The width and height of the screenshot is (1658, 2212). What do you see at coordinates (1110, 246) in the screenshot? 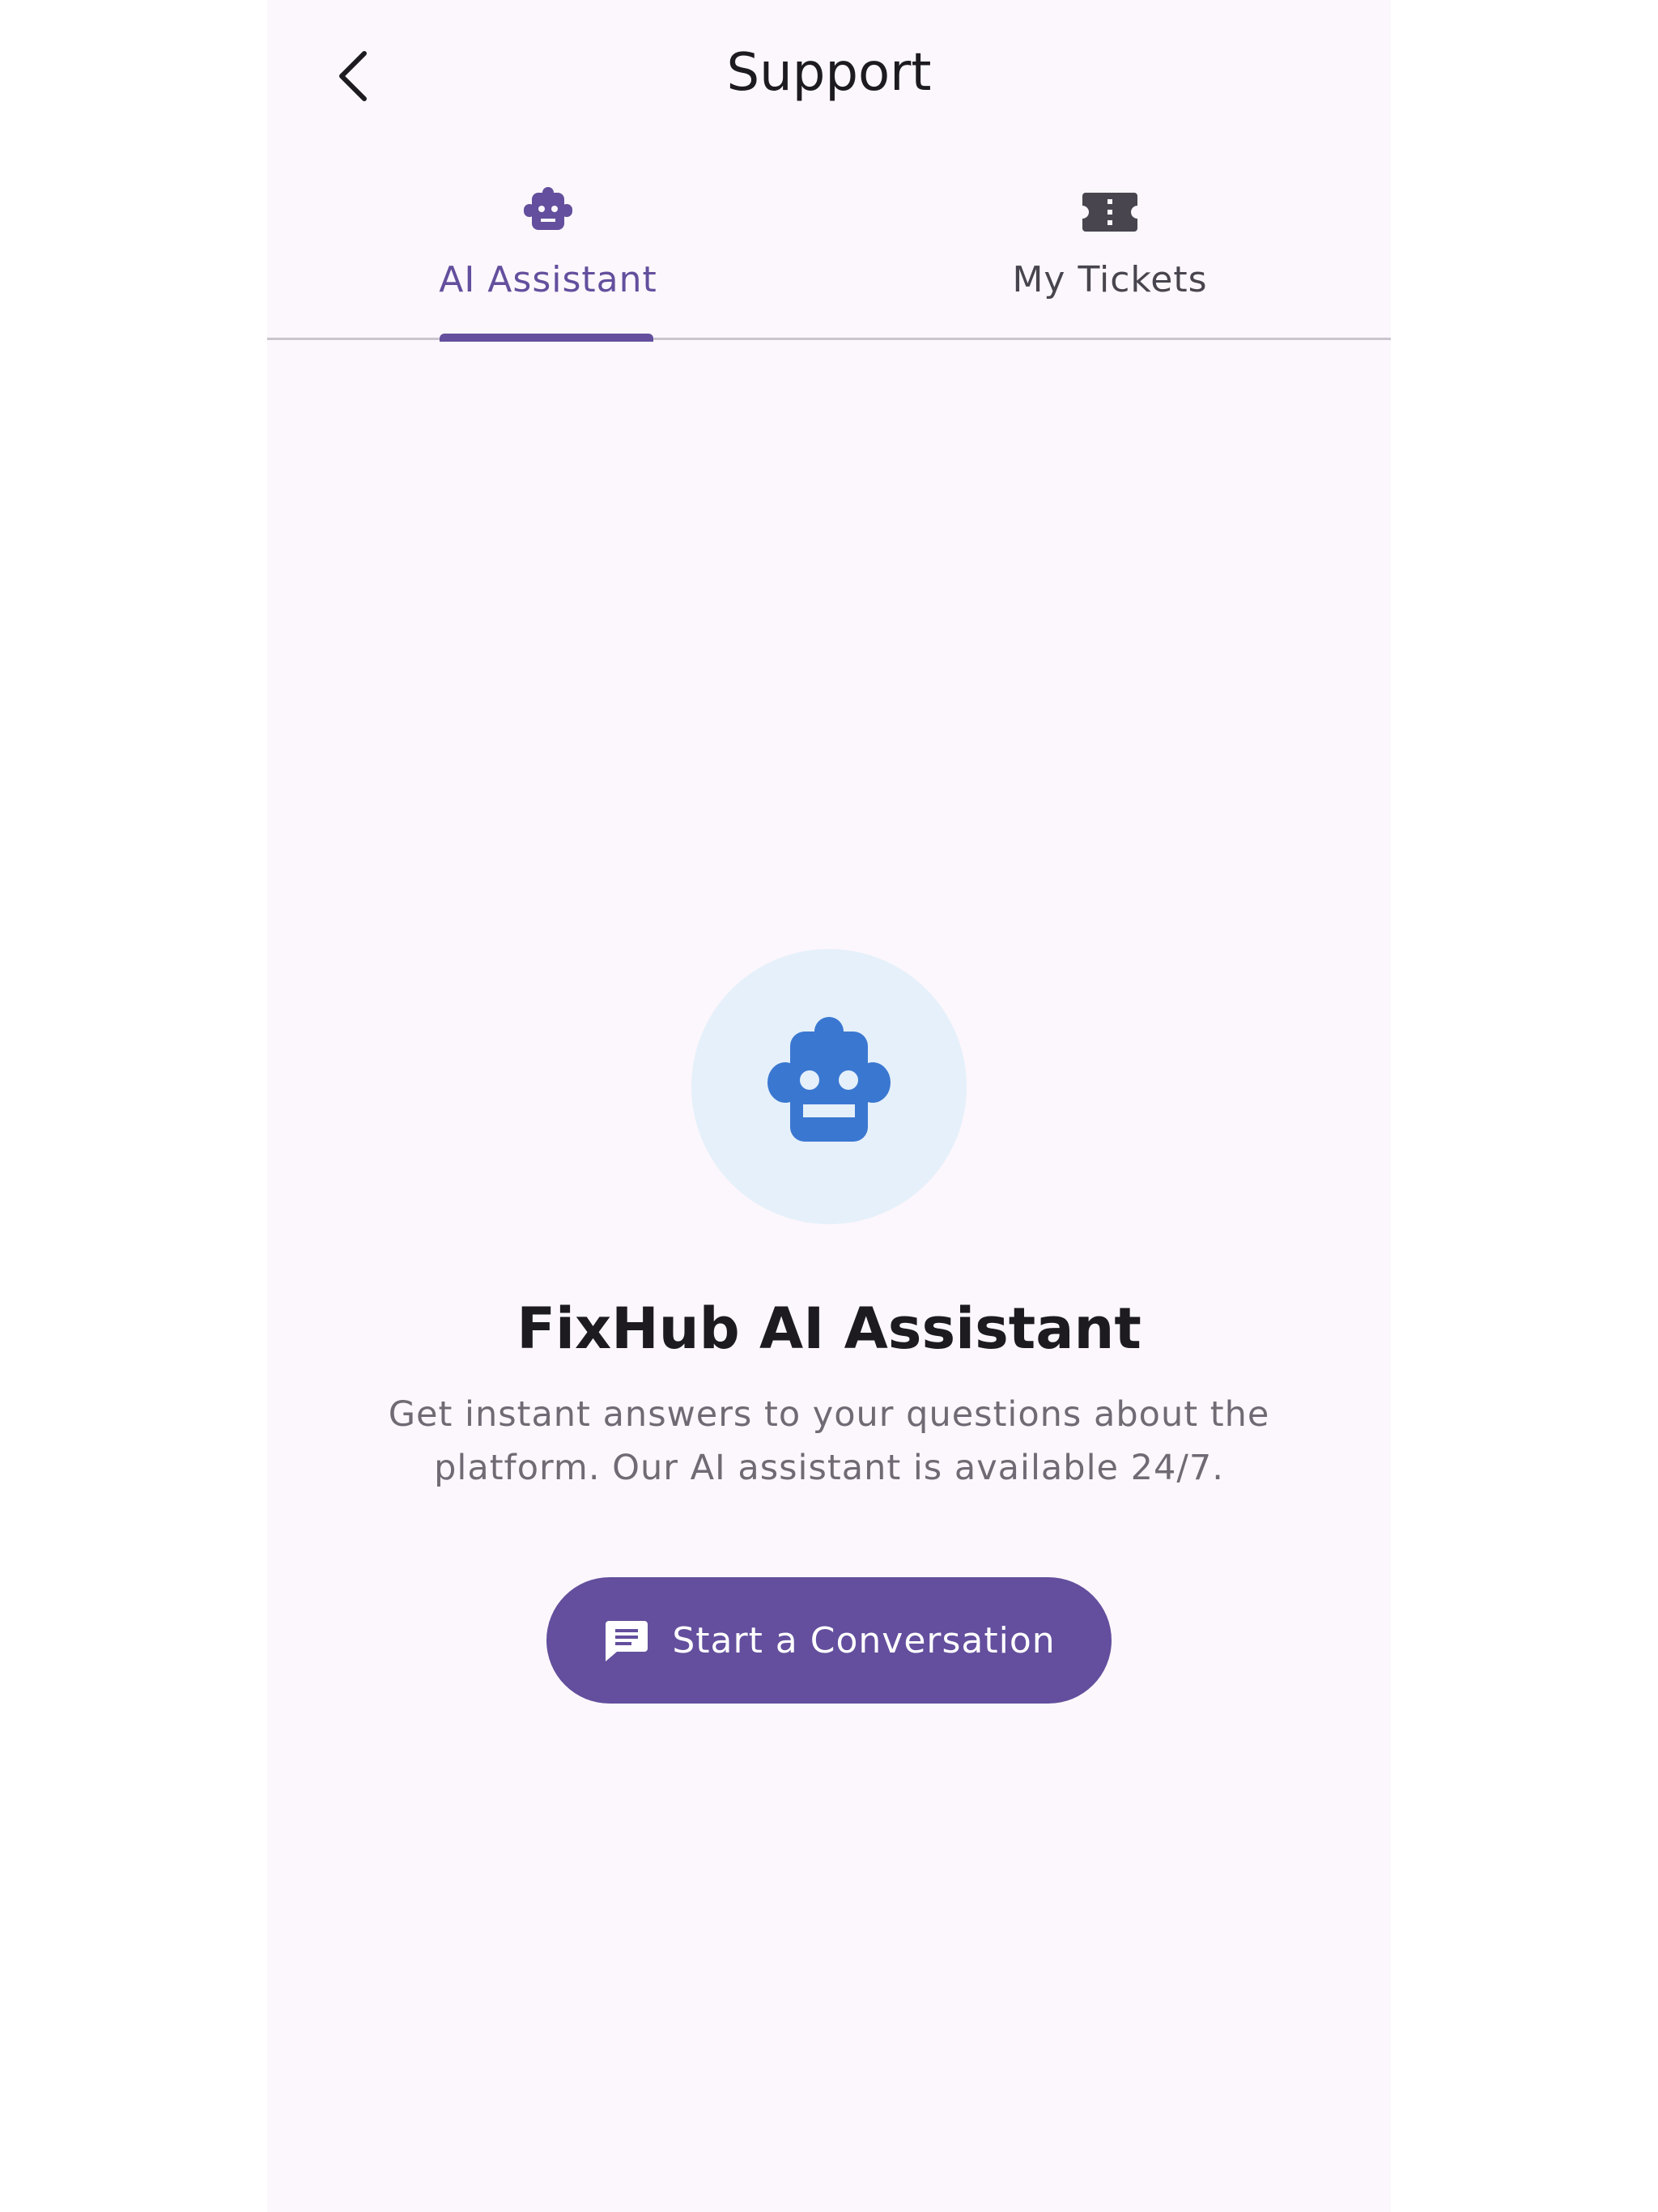
I see `tab-my-tickets: My Tickets` at bounding box center [1110, 246].